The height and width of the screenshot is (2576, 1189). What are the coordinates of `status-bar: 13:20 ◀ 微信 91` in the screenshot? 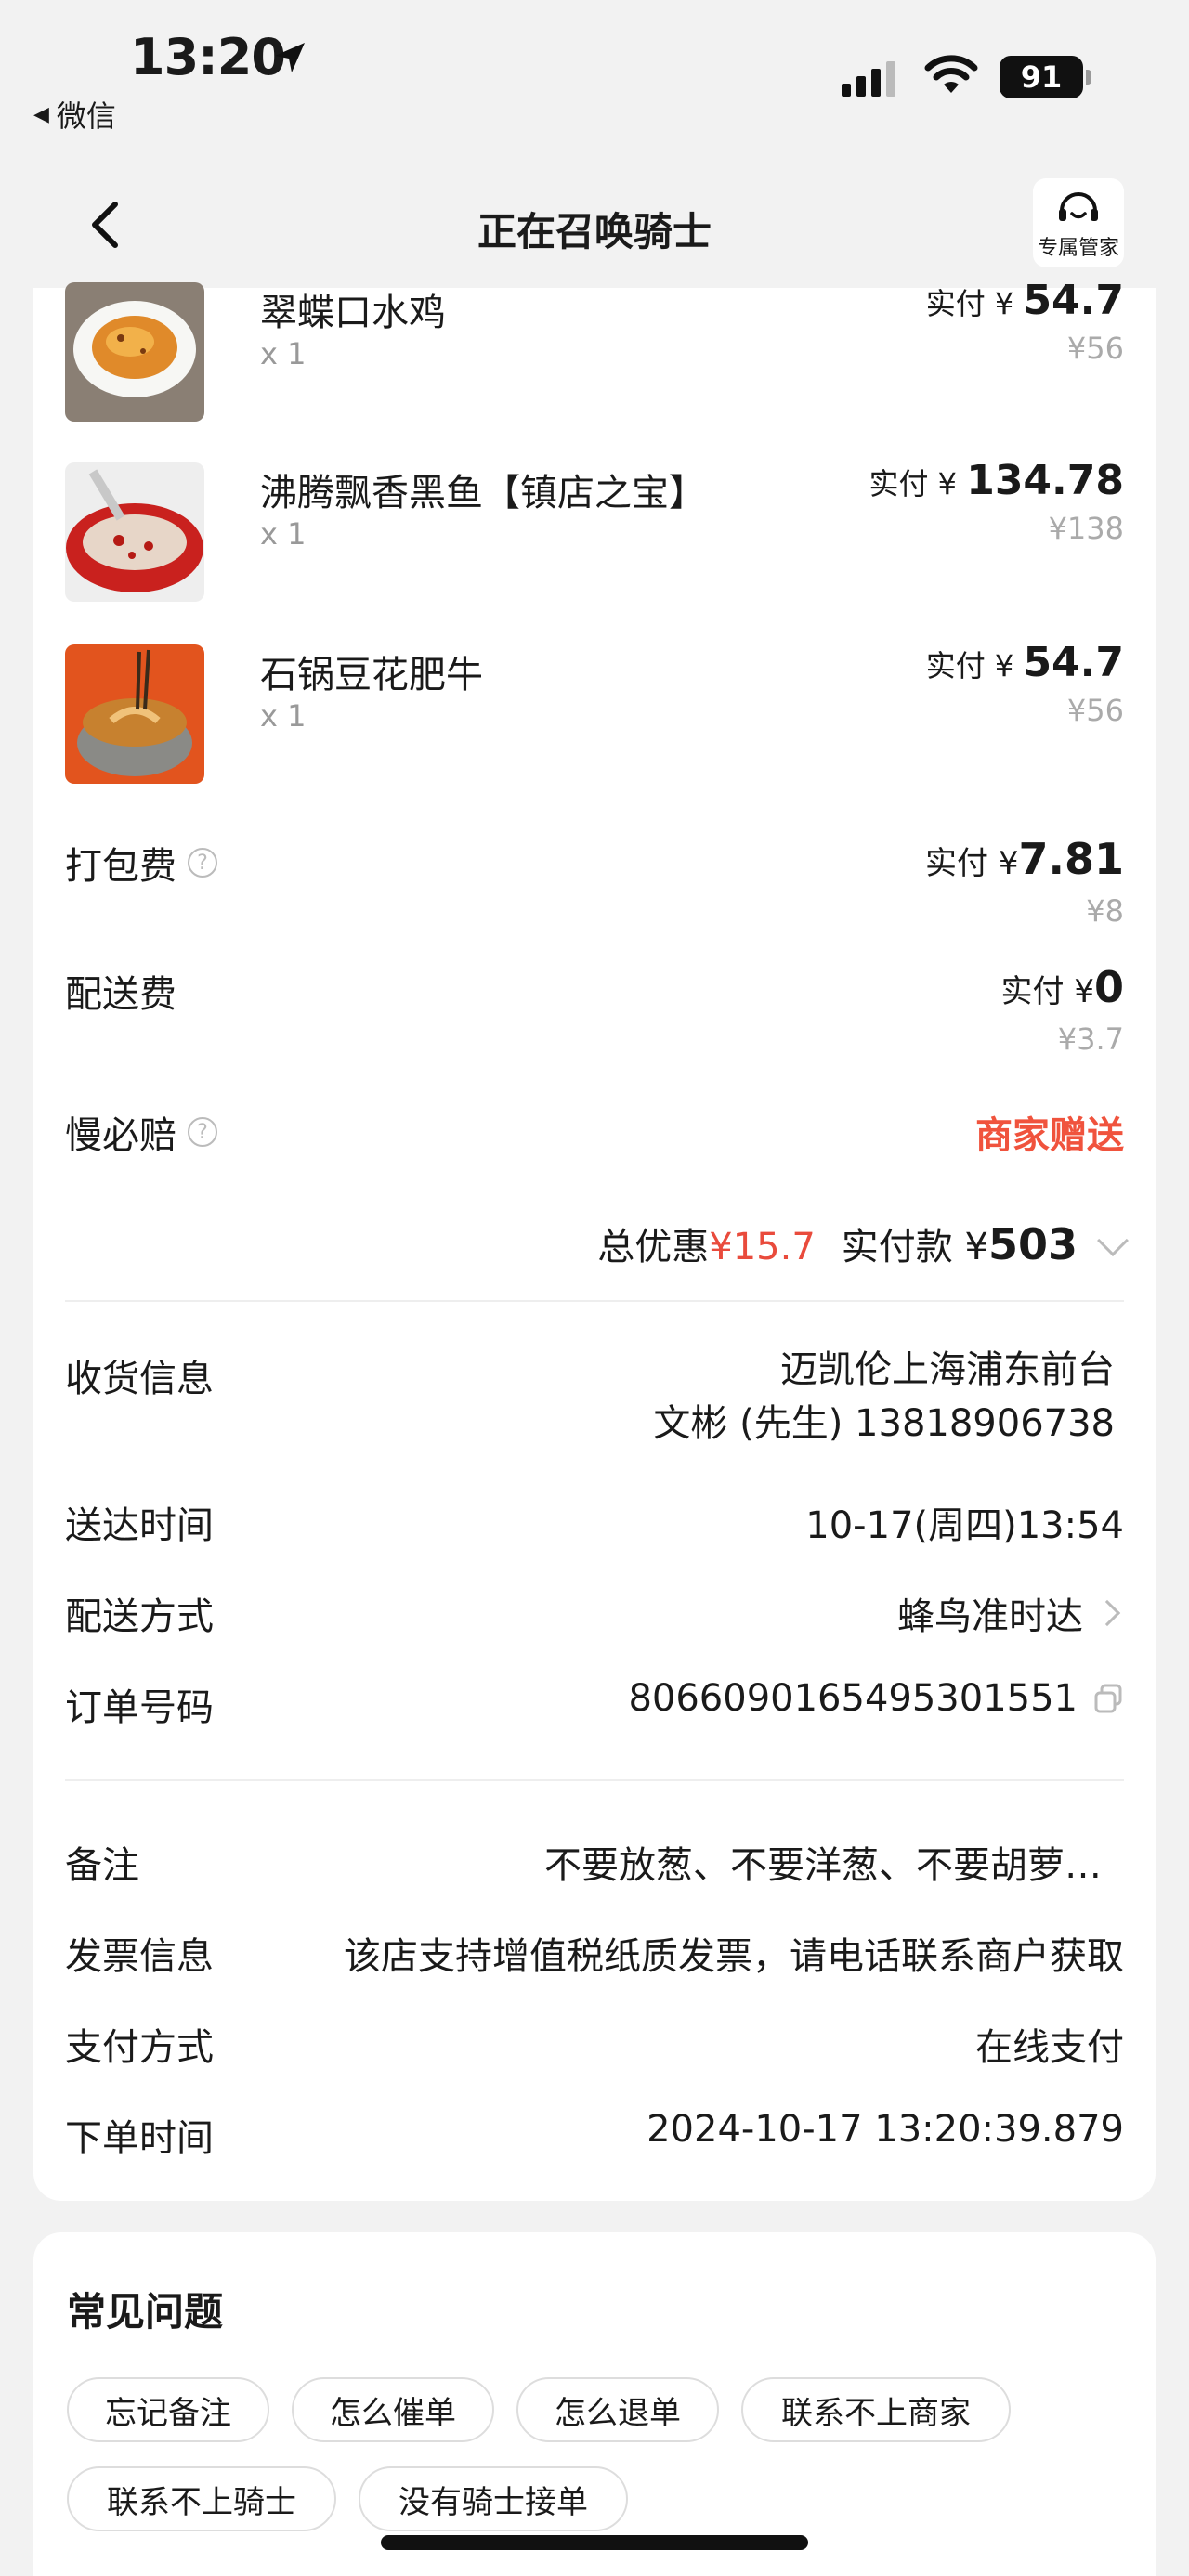 It's located at (594, 79).